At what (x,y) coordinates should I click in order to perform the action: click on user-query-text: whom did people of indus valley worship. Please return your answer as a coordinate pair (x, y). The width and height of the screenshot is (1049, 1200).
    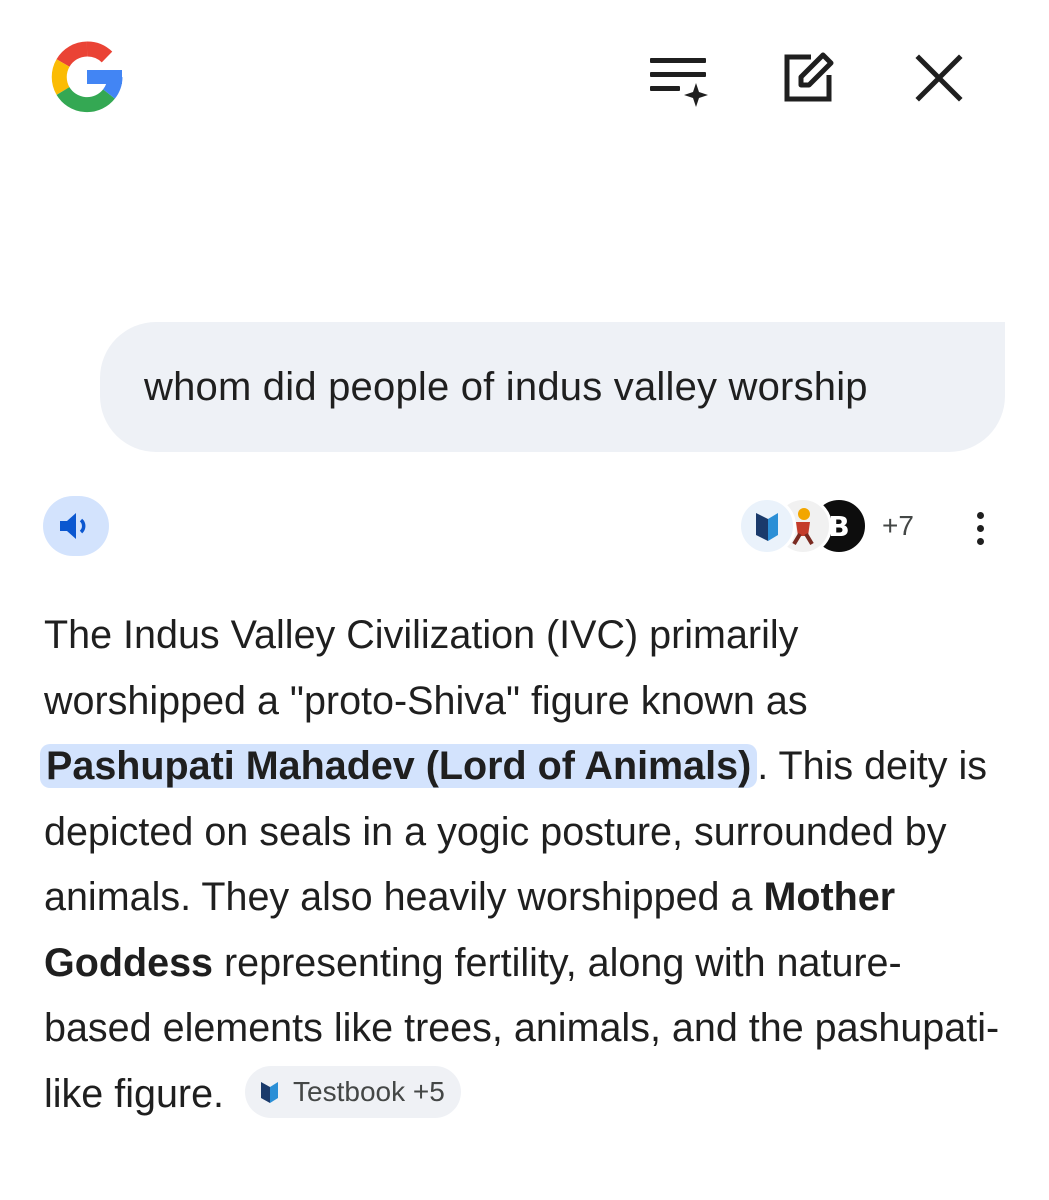
    Looking at the image, I should click on (506, 386).